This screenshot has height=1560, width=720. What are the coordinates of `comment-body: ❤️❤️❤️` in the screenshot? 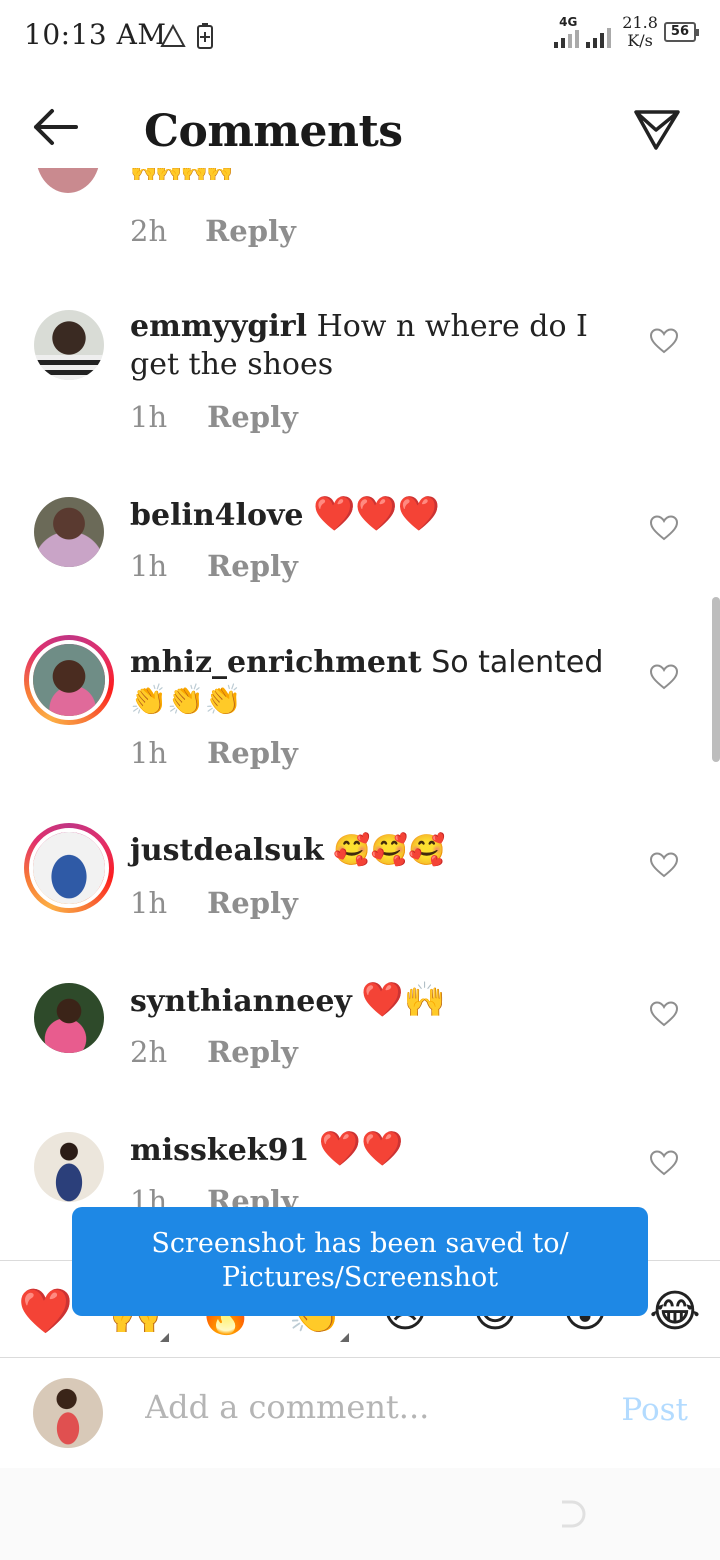 It's located at (377, 514).